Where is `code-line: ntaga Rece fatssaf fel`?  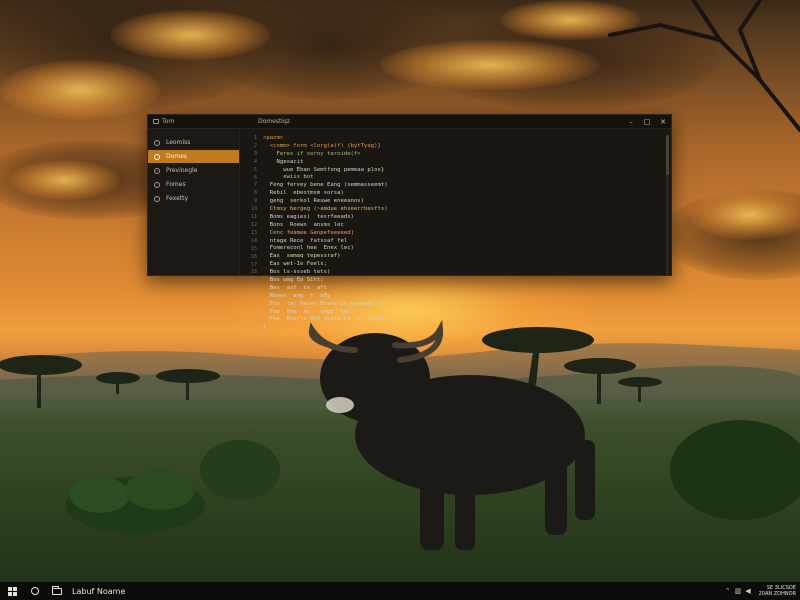 code-line: ntaga Rece fatssaf fel is located at coordinates (467, 242).